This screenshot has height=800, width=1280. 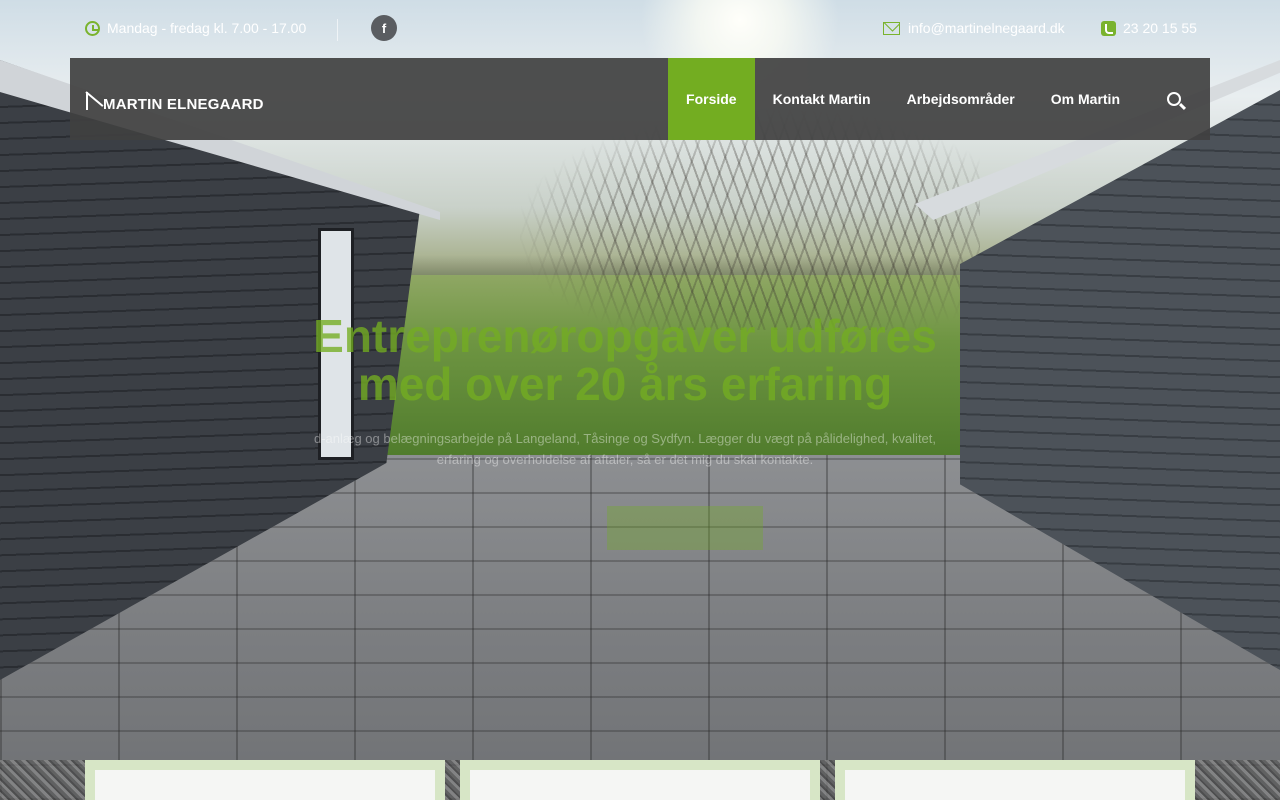 What do you see at coordinates (337, 30) in the screenshot?
I see `topbar-divider` at bounding box center [337, 30].